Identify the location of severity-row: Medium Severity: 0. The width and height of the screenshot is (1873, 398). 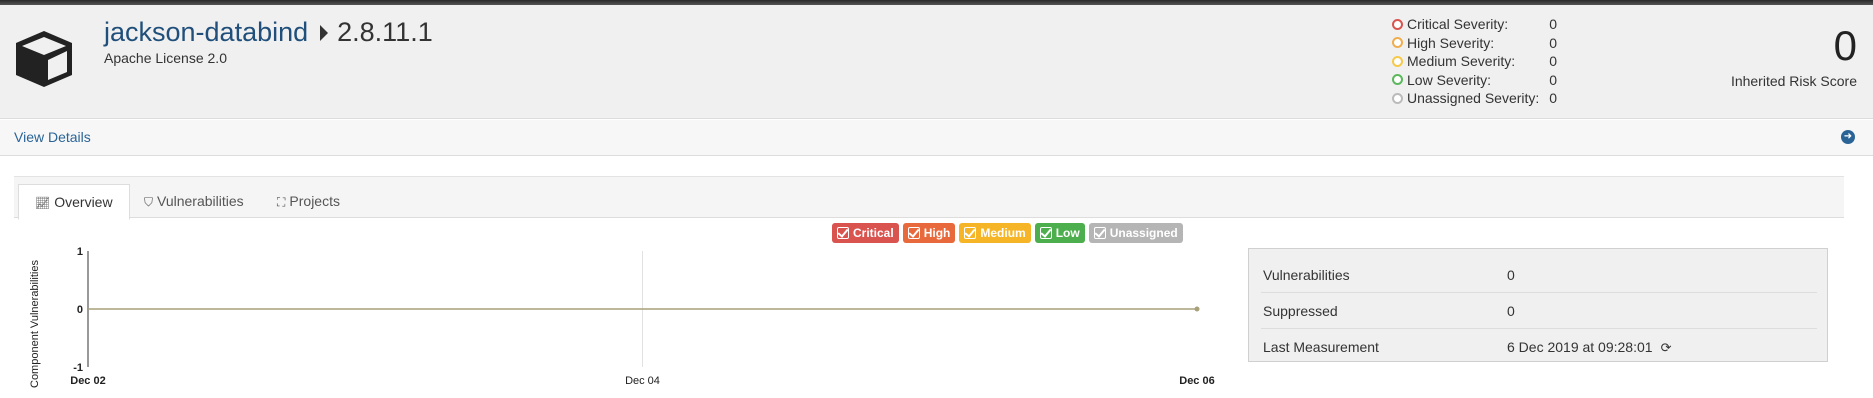
(1474, 61).